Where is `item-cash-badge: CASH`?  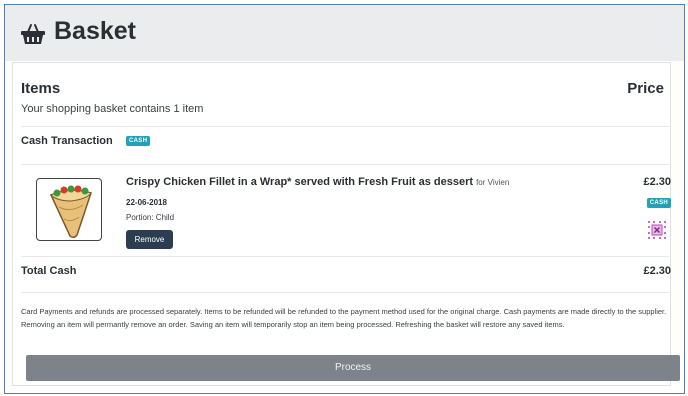
item-cash-badge: CASH is located at coordinates (658, 203).